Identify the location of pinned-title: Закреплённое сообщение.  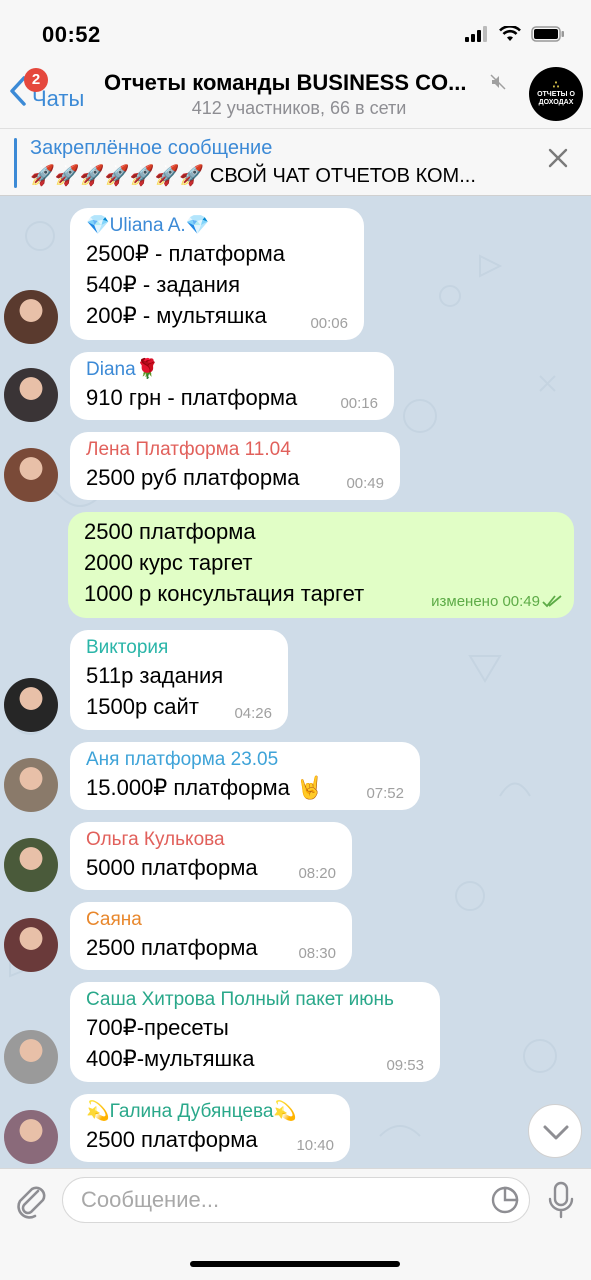
(151, 148).